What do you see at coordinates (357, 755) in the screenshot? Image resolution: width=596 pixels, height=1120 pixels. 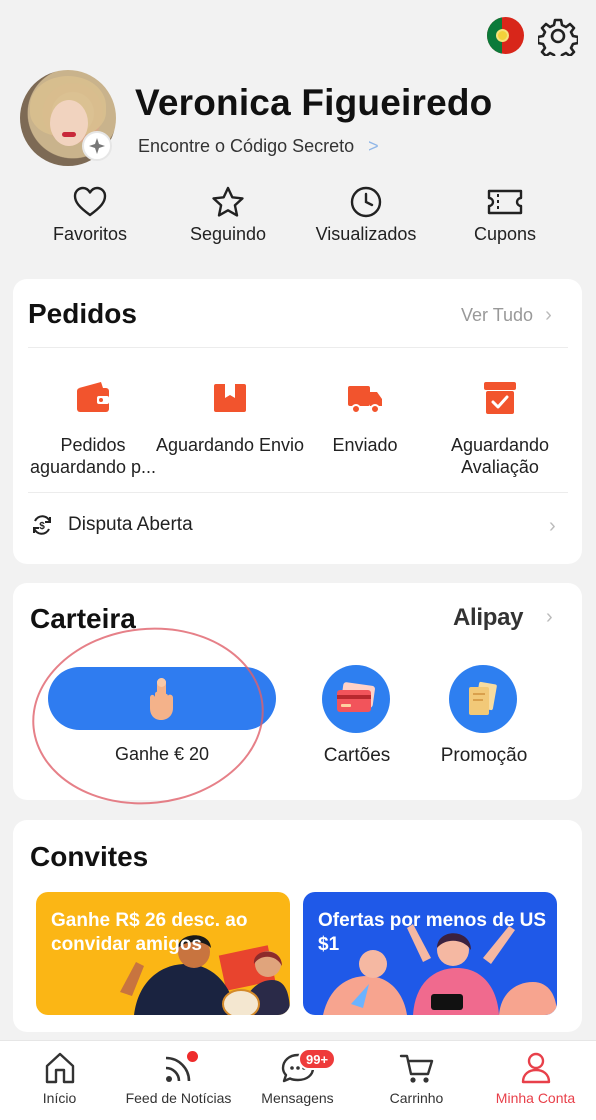 I see `cards-label: Cartões` at bounding box center [357, 755].